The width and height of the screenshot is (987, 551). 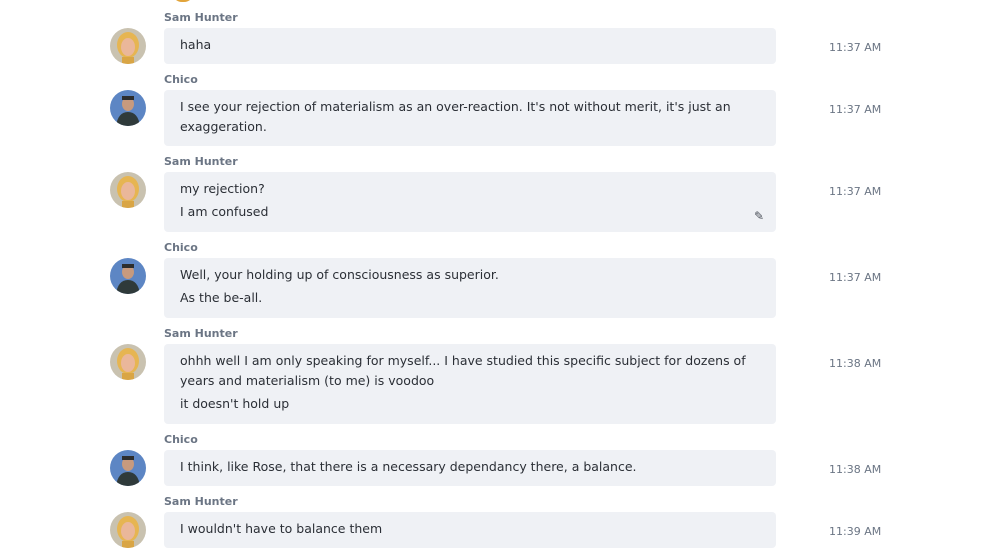 What do you see at coordinates (855, 531) in the screenshot?
I see `timestamp: 11:39 AM` at bounding box center [855, 531].